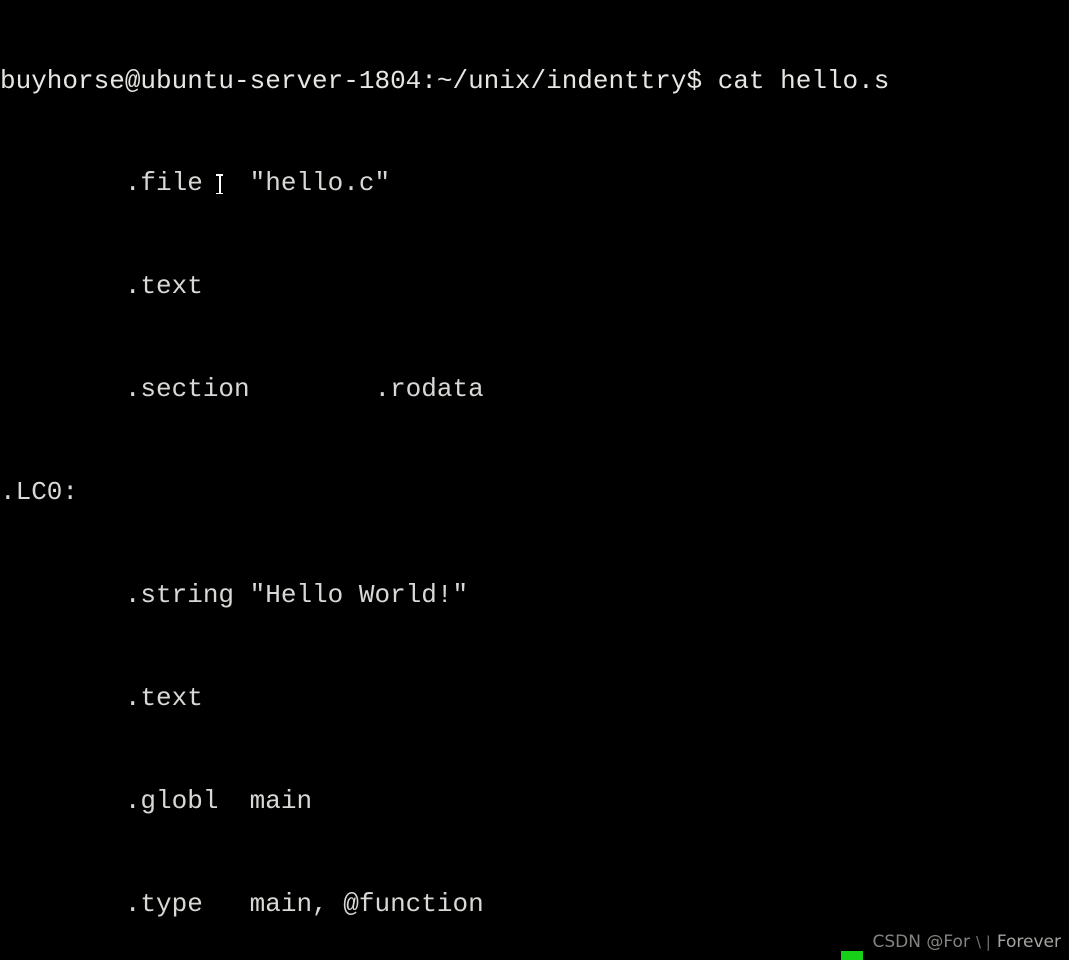 The height and width of the screenshot is (960, 1069). Describe the element at coordinates (39, 492) in the screenshot. I see `terminal-line: .LC0:` at that location.